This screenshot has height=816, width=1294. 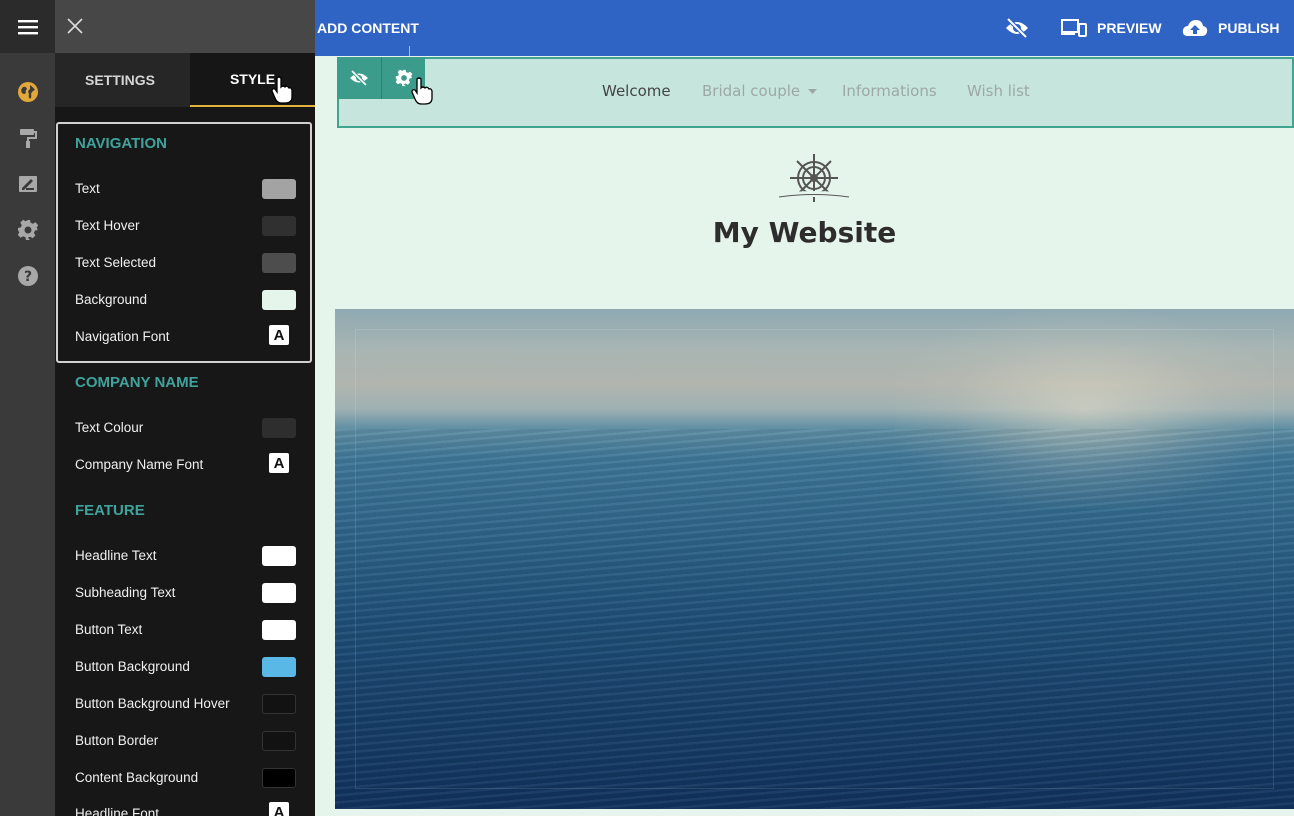 I want to click on nav-text-selected-label: Text Selected, so click(x=116, y=262).